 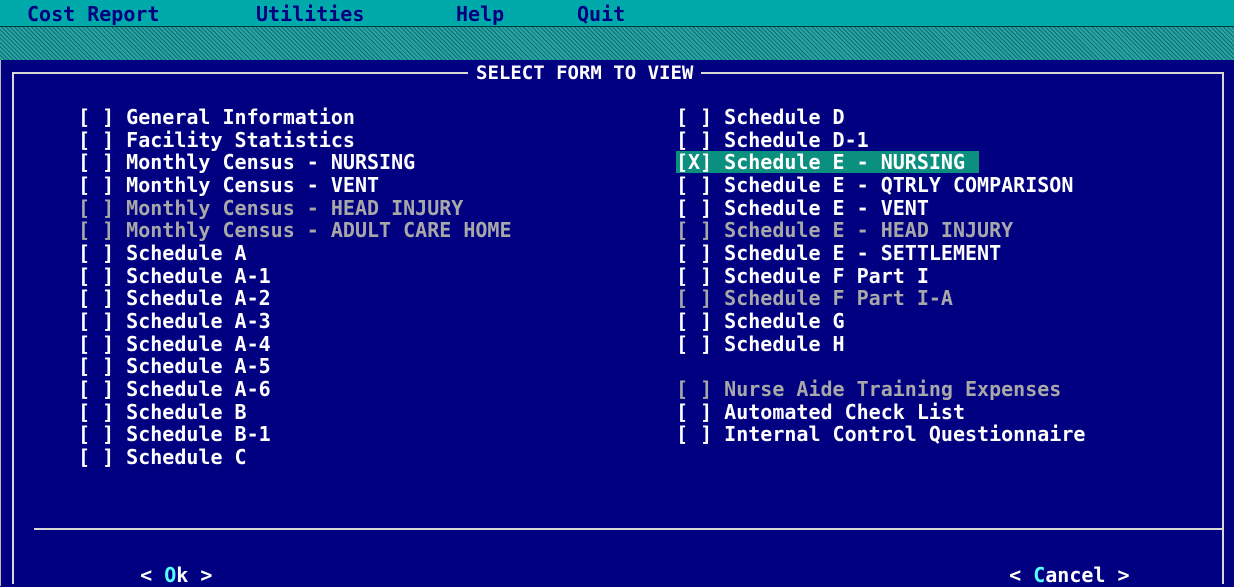 I want to click on dialog-title: SELECT FORM TO VIEW, so click(x=585, y=73).